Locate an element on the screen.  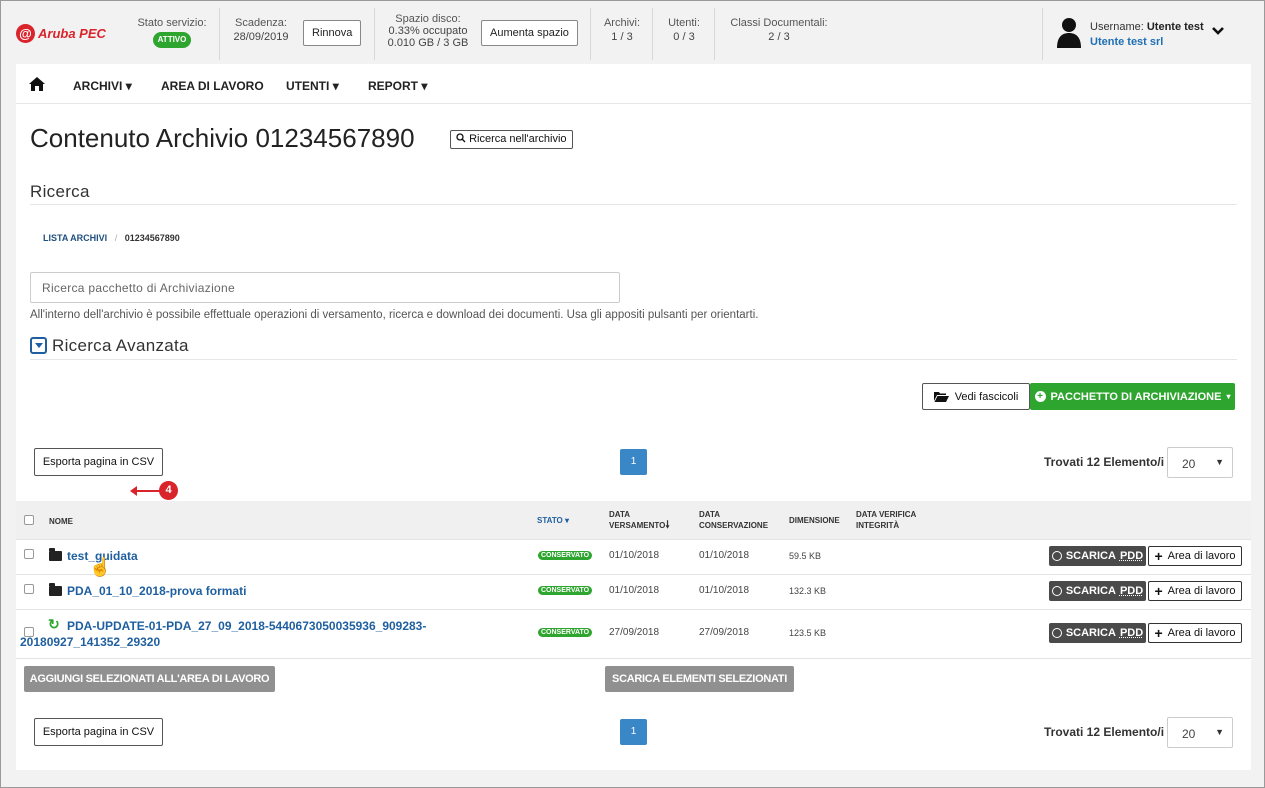
row-name-link: PDA_01_10_2018-prova formati is located at coordinates (156, 591).